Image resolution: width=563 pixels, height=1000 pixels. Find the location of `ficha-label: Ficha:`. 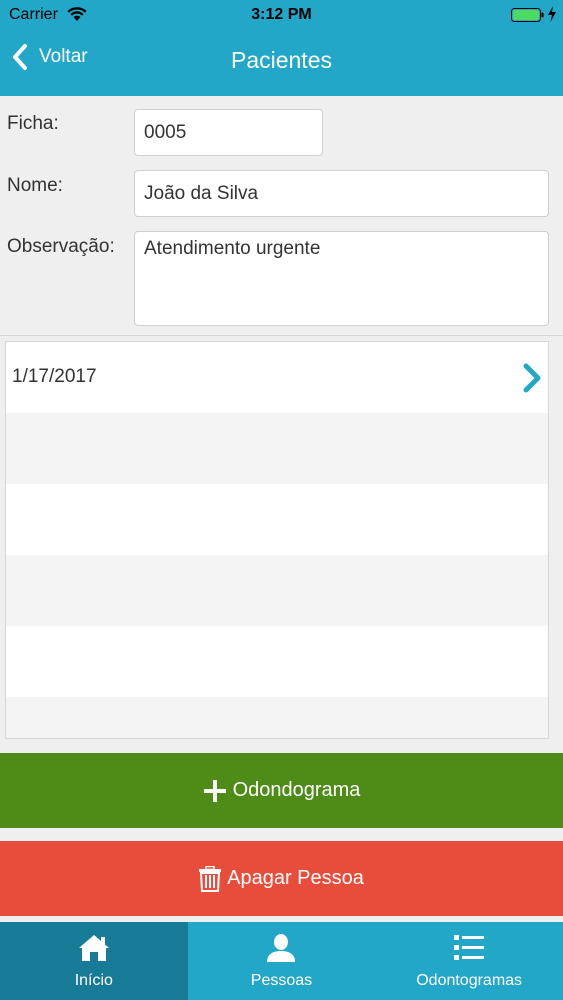

ficha-label: Ficha: is located at coordinates (33, 123).